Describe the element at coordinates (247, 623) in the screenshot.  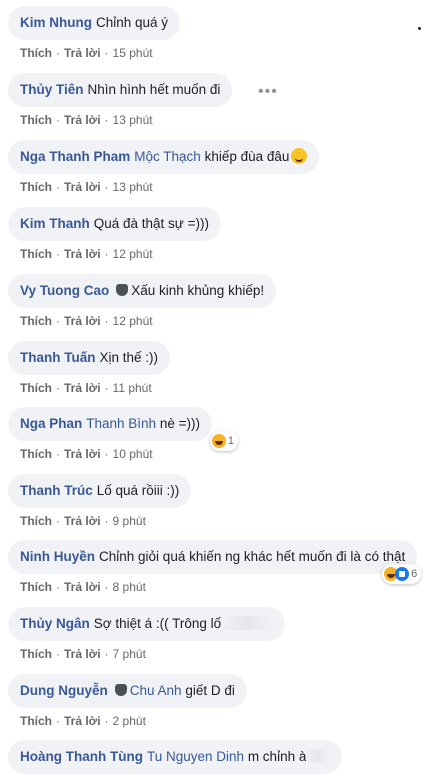
I see `blurred-region` at that location.